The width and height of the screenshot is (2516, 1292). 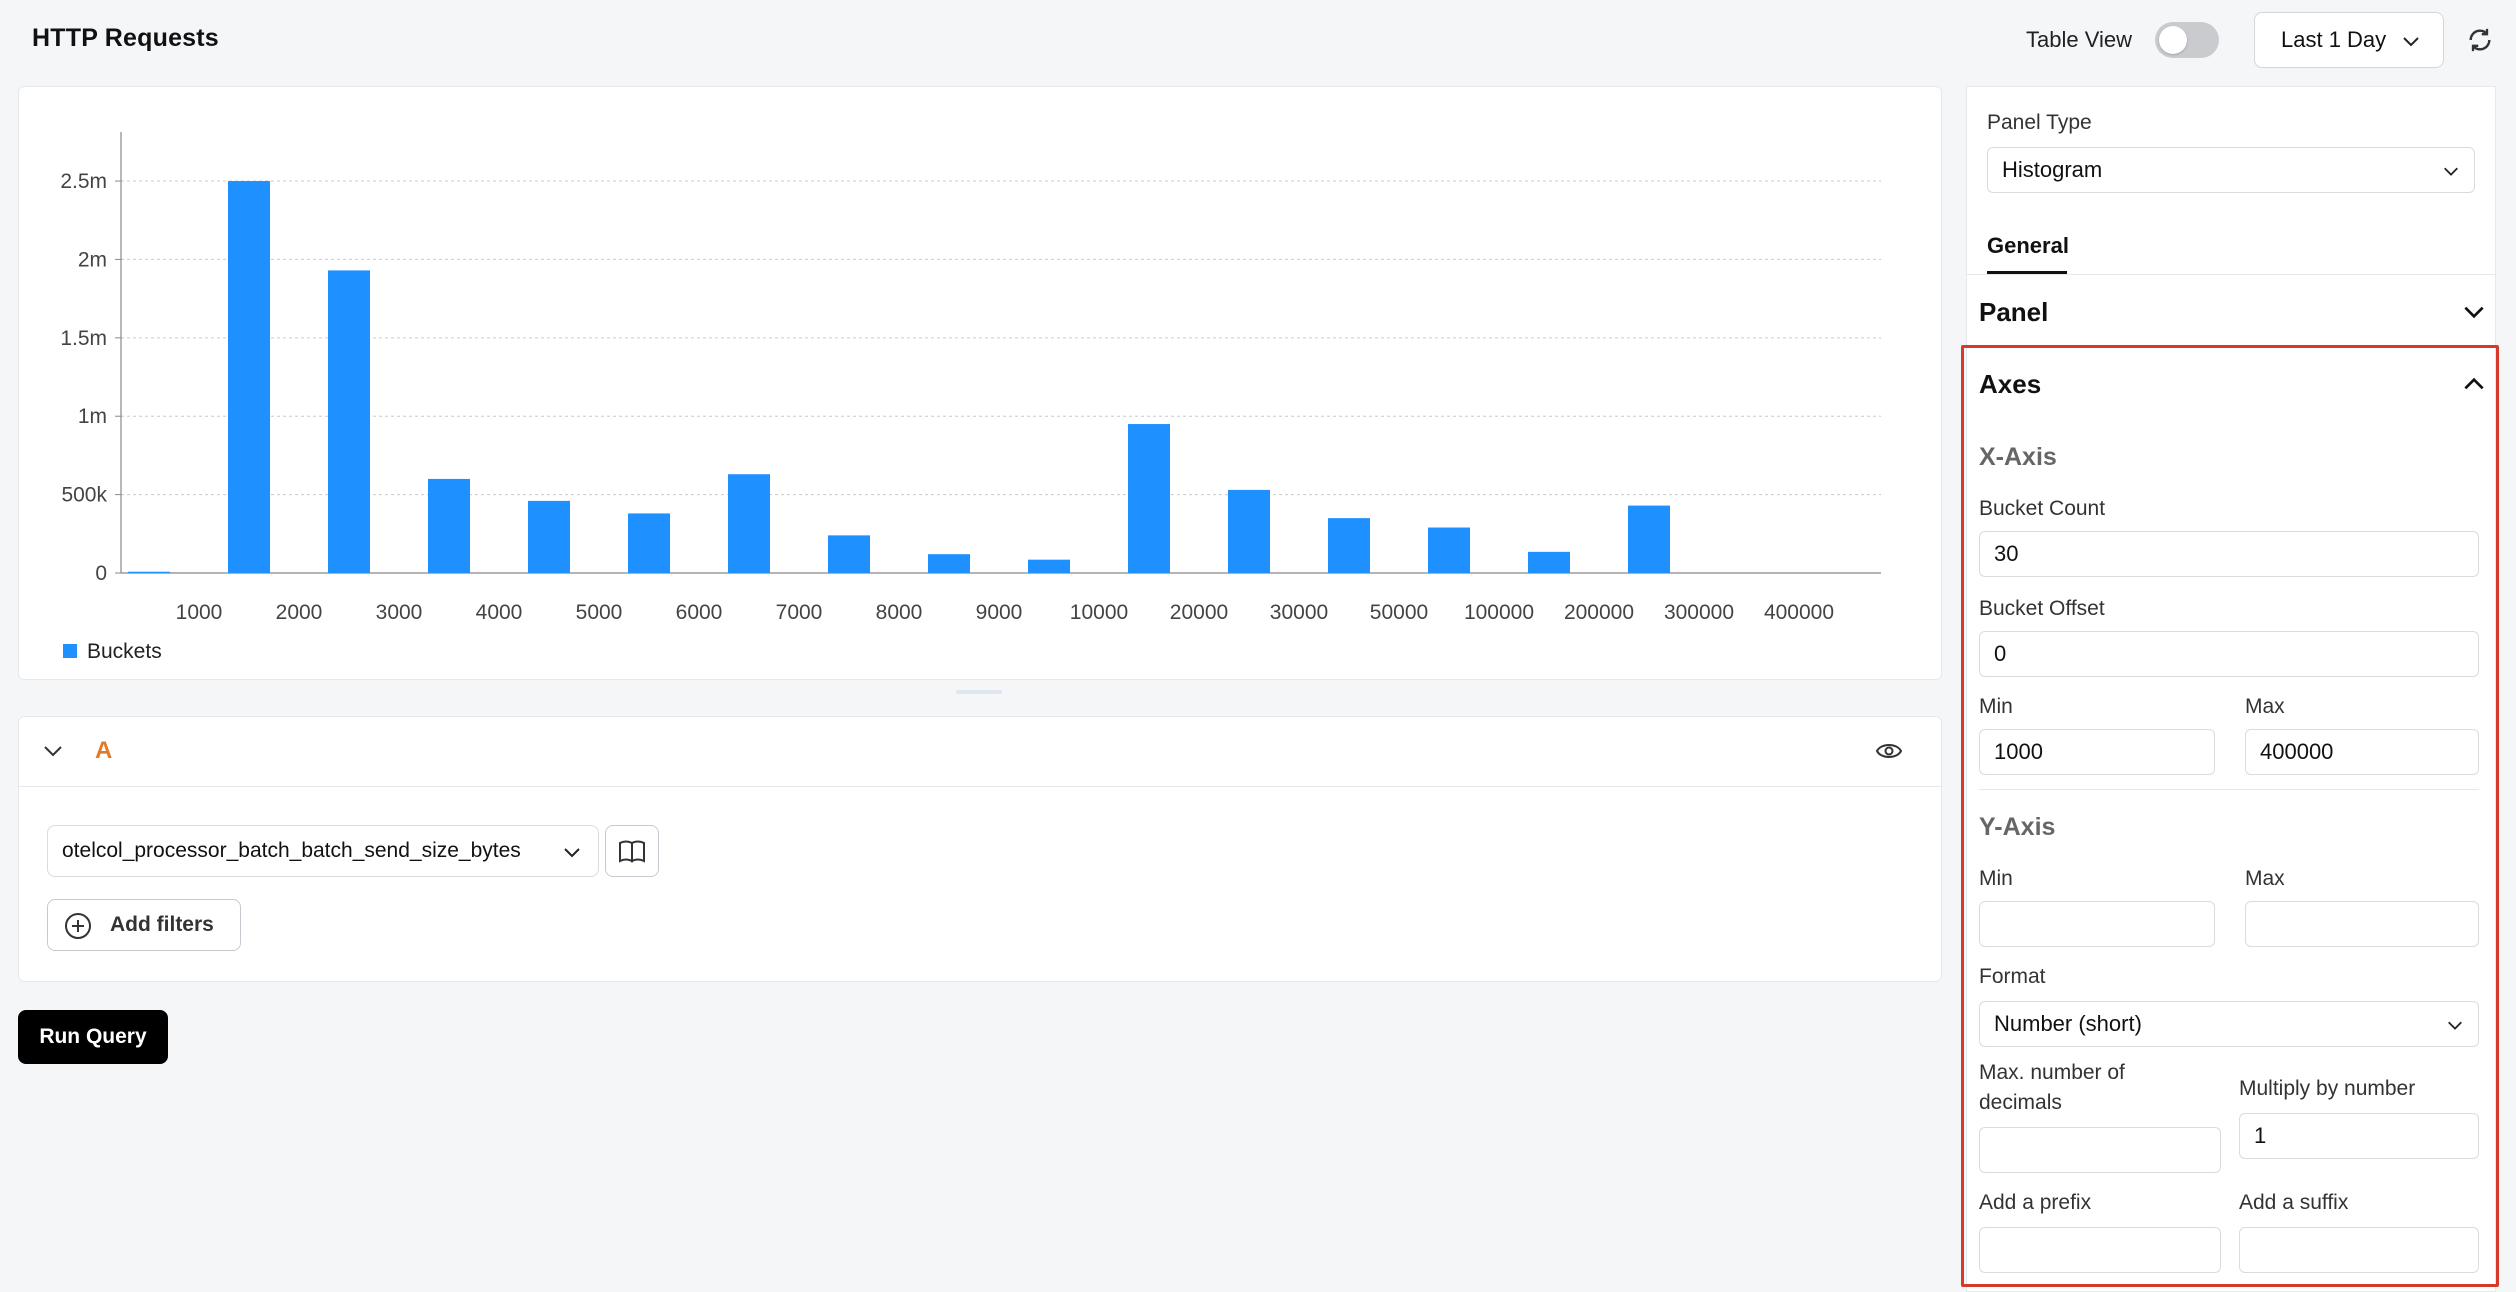 I want to click on x-tick-label: 100000, so click(x=1499, y=612).